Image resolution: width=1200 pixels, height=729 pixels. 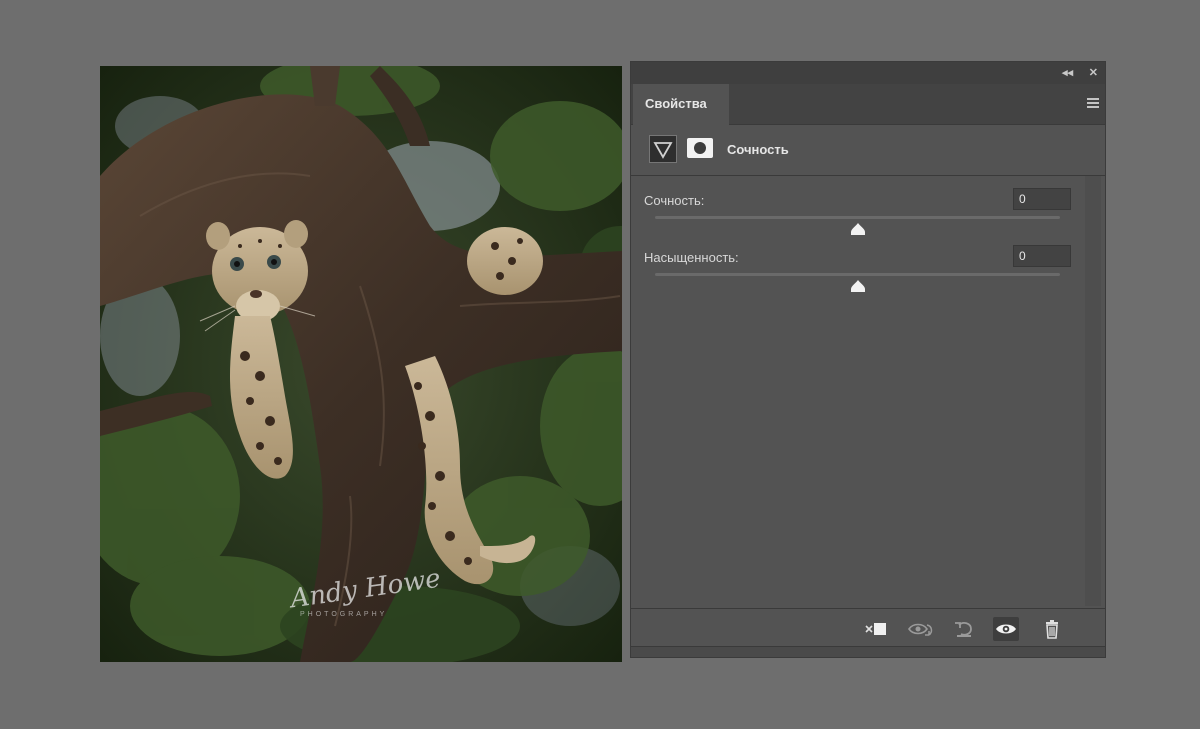 I want to click on trash-icon, so click(x=1052, y=629).